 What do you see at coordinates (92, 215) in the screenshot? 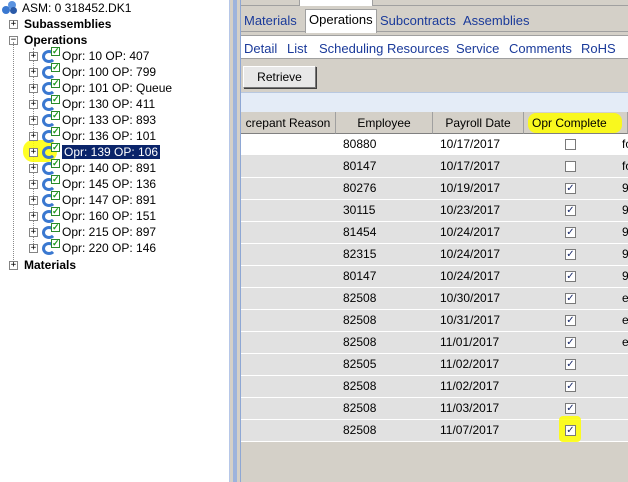
I see `tree-item-operation: + ✓ Opr: 160 OP: 151` at bounding box center [92, 215].